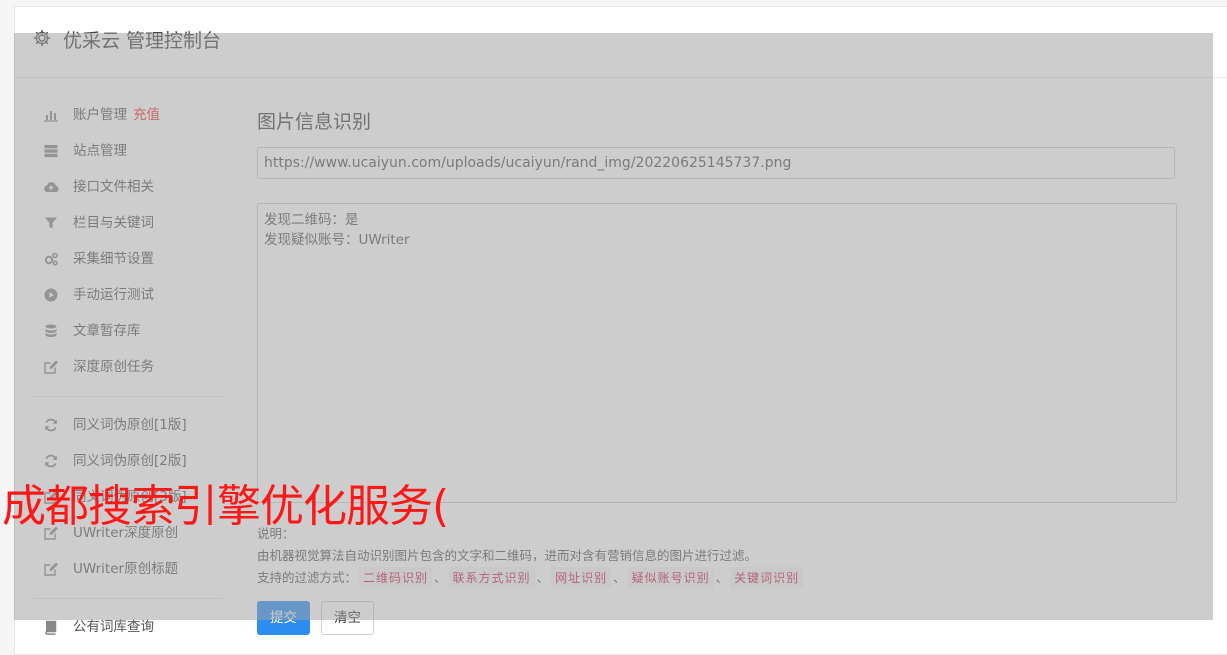 Image resolution: width=1227 pixels, height=655 pixels. Describe the element at coordinates (130, 461) in the screenshot. I see `sidebar-item-label: 同义词伪原创[2版]` at that location.